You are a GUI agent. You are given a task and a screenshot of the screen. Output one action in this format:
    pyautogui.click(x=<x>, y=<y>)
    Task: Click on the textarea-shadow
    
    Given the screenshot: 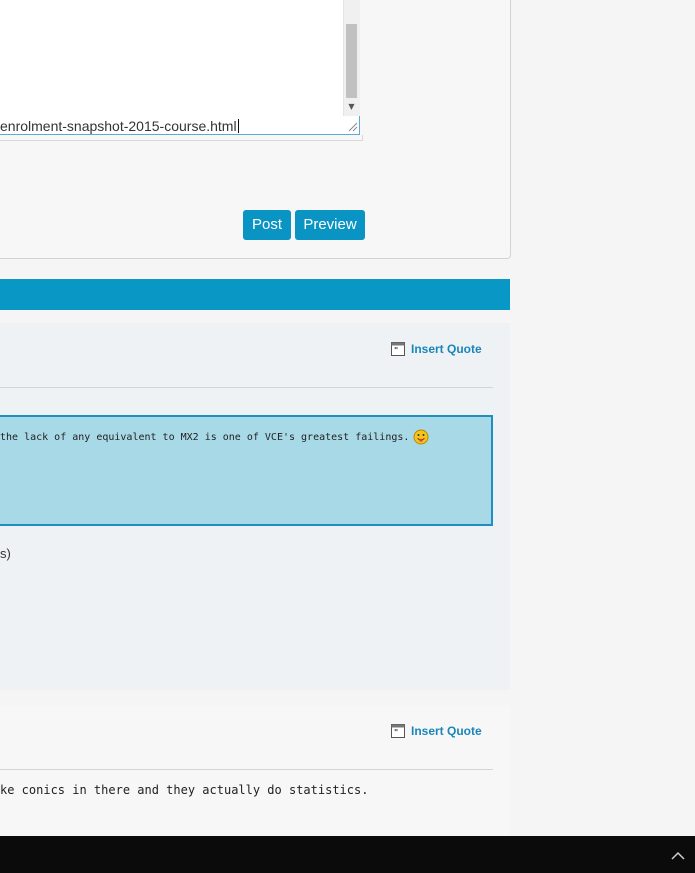 What is the action you would take?
    pyautogui.click(x=181, y=138)
    